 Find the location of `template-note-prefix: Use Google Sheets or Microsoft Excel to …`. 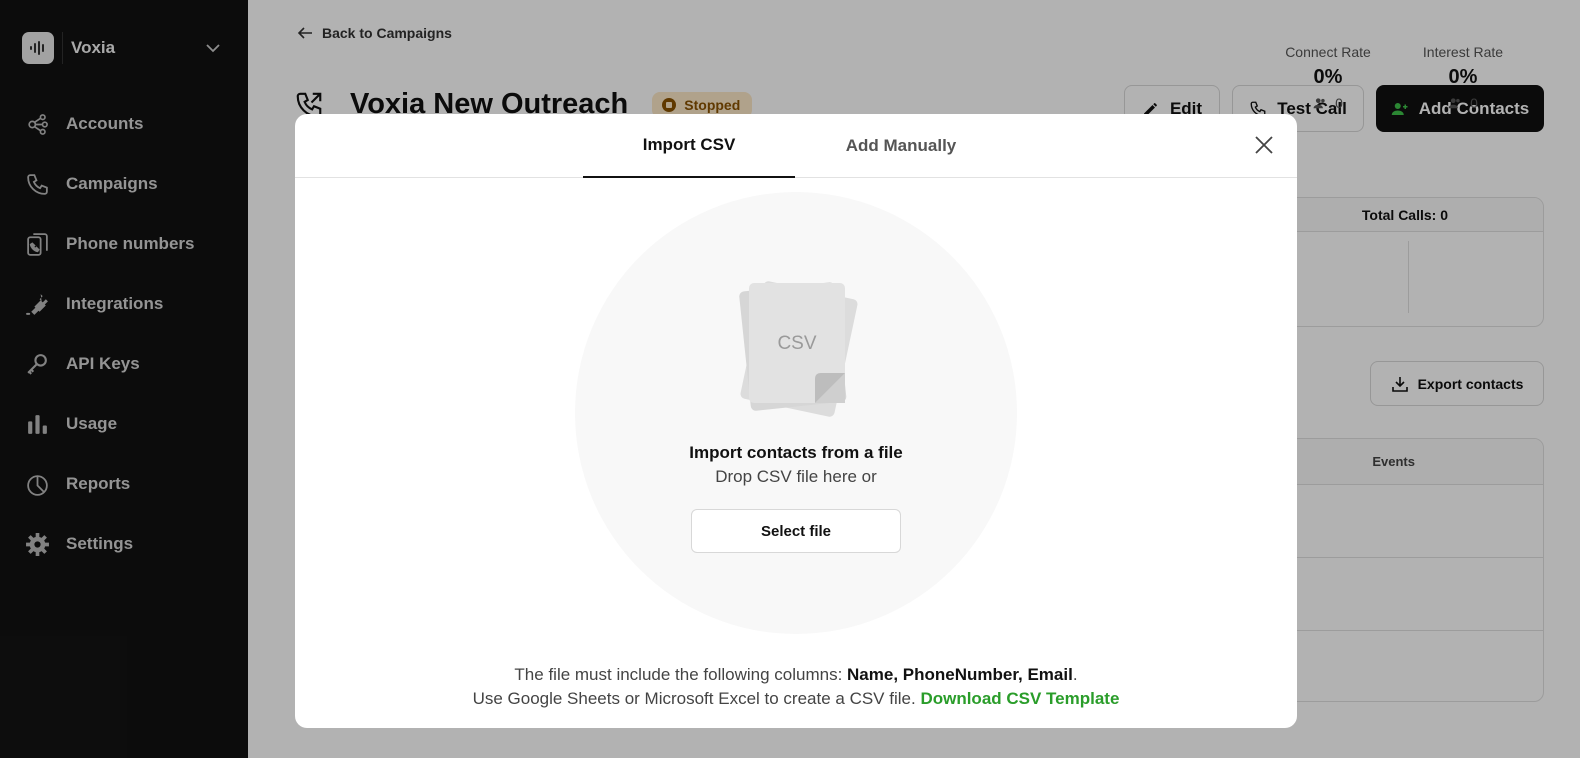

template-note-prefix: Use Google Sheets or Microsoft Excel to … is located at coordinates (696, 698).